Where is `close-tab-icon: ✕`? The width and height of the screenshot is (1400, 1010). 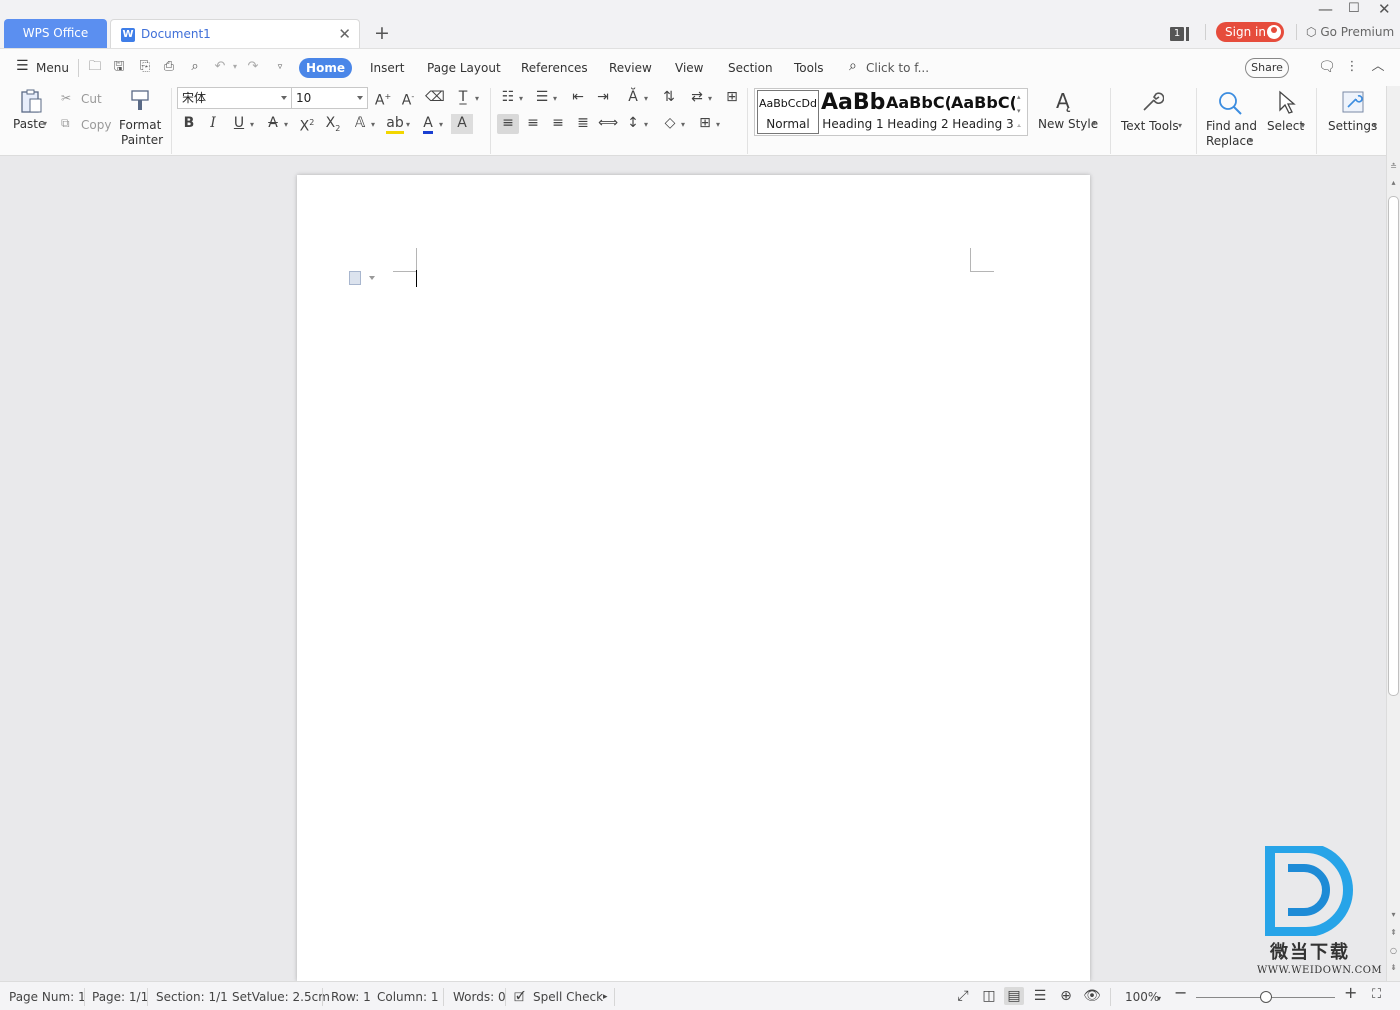 close-tab-icon: ✕ is located at coordinates (344, 34).